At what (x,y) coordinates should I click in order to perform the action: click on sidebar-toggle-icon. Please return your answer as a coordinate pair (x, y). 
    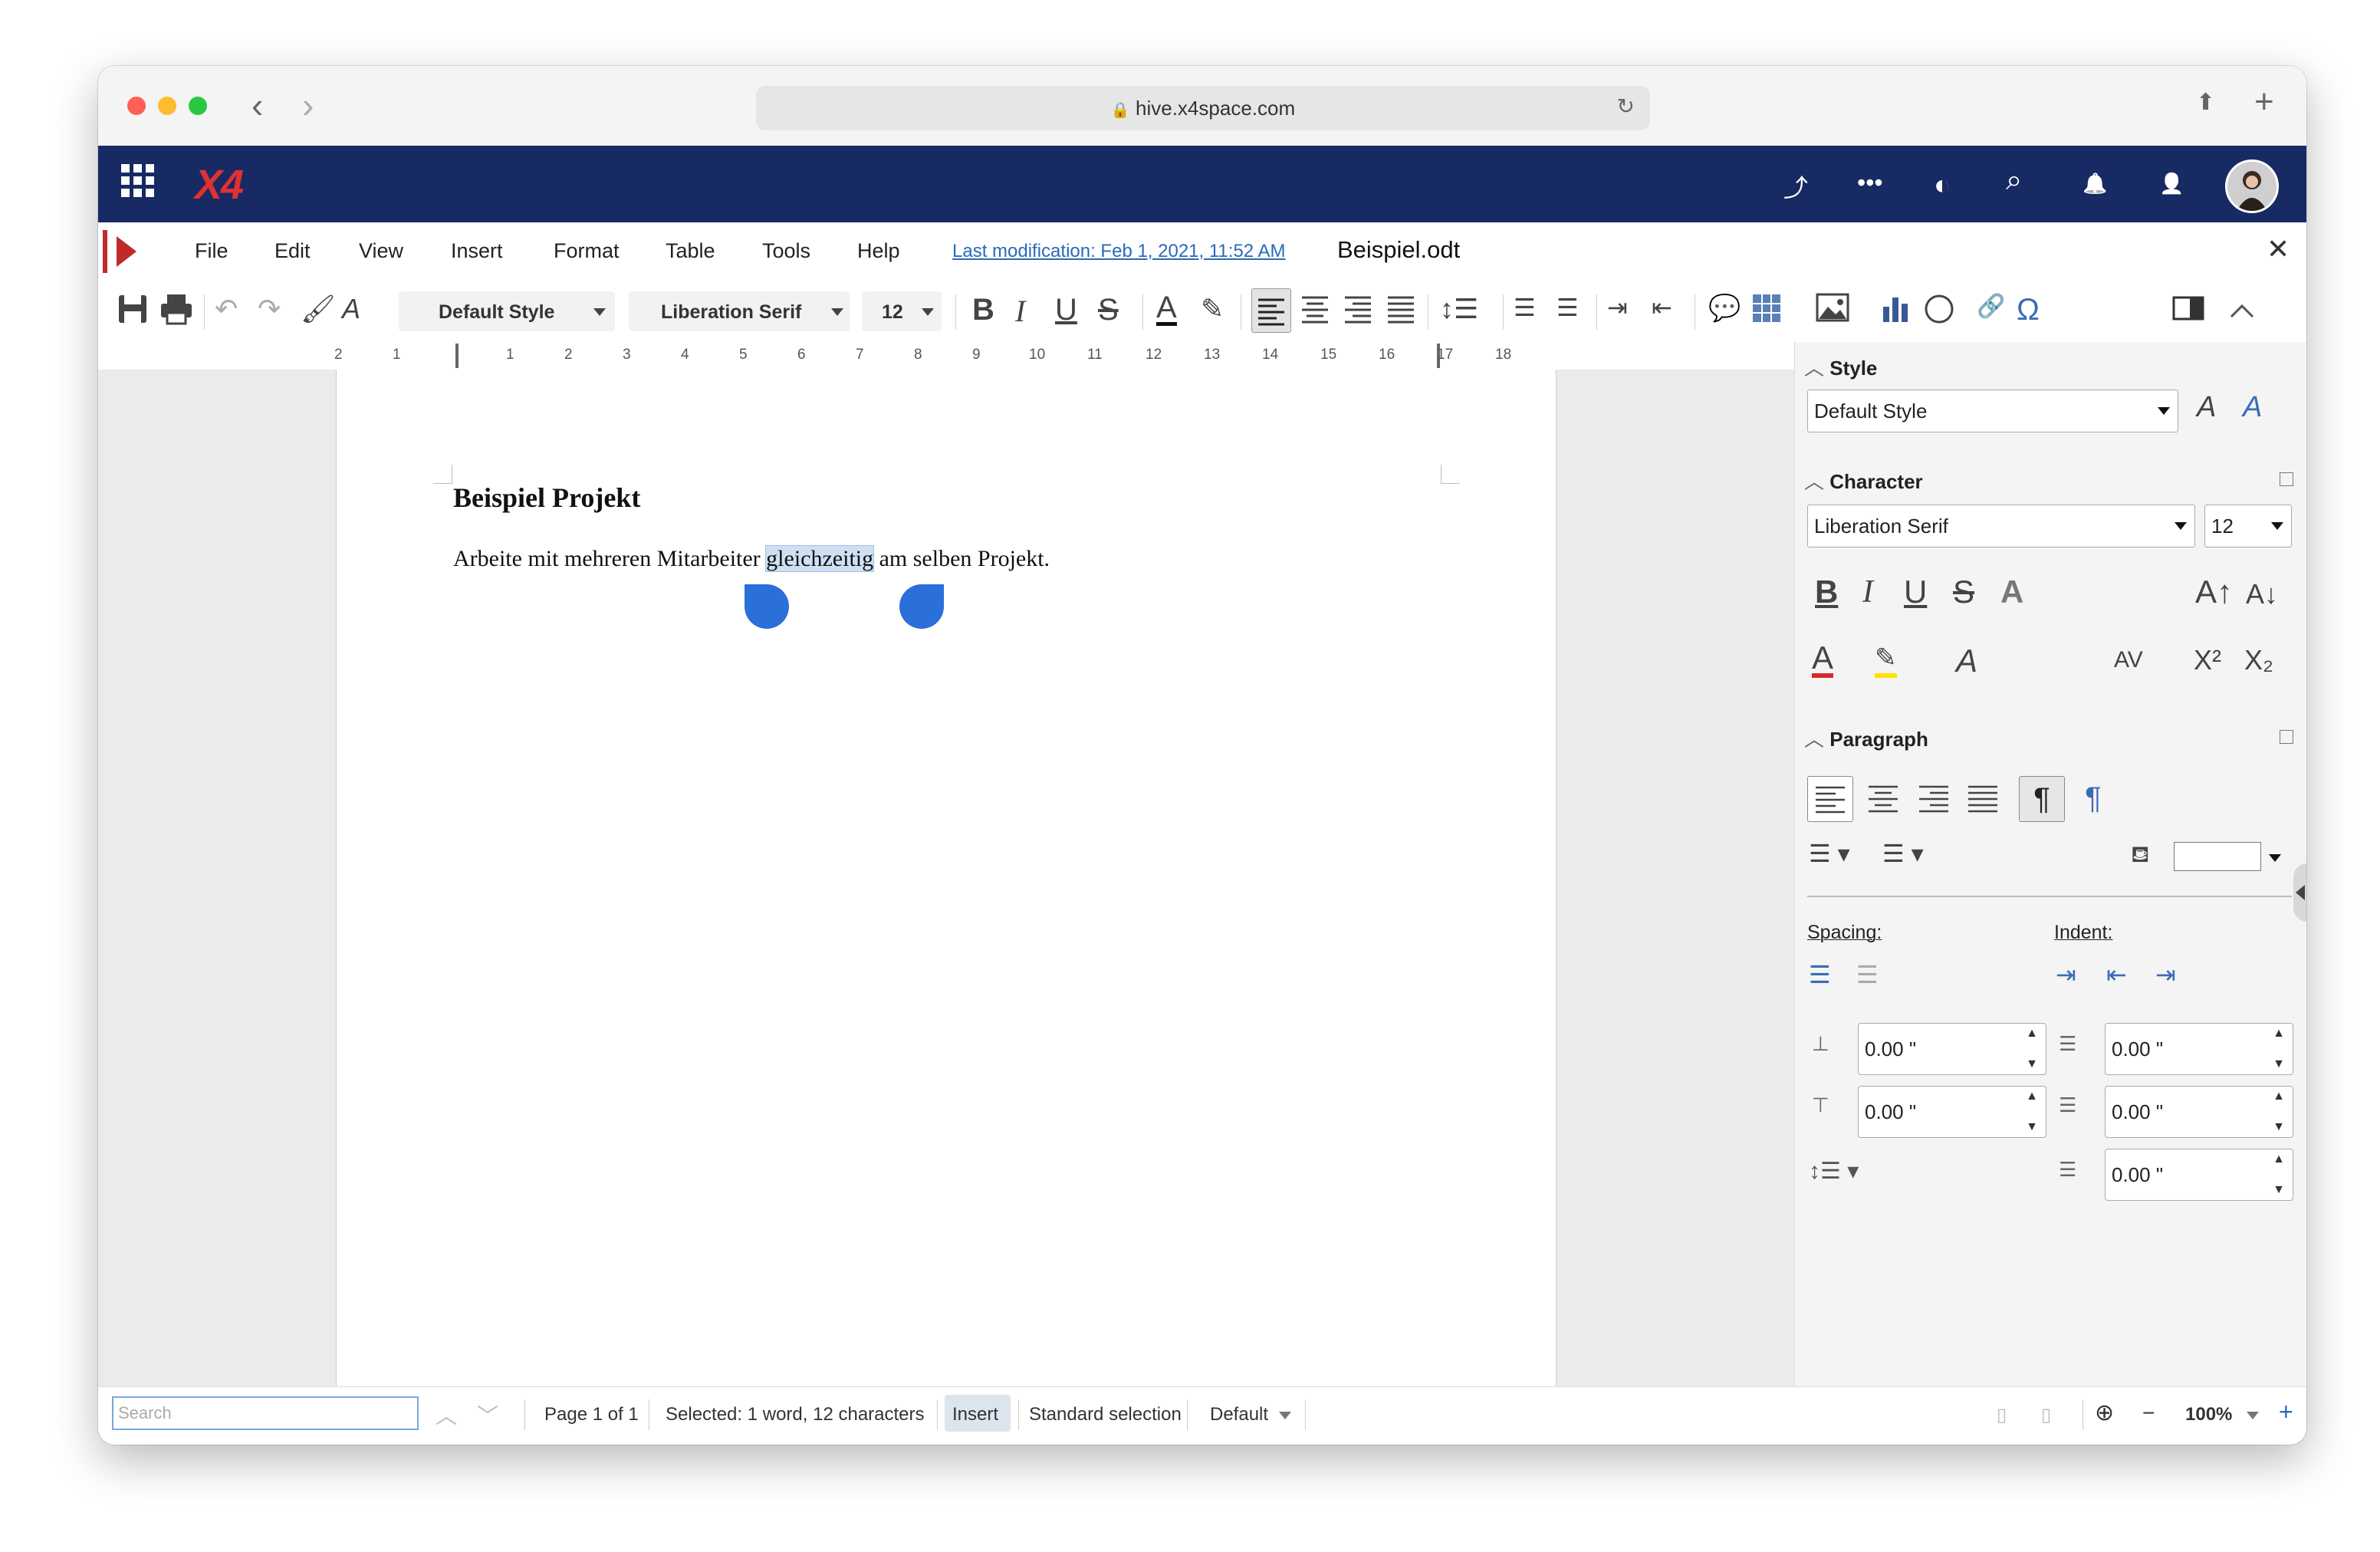
    Looking at the image, I should click on (2188, 311).